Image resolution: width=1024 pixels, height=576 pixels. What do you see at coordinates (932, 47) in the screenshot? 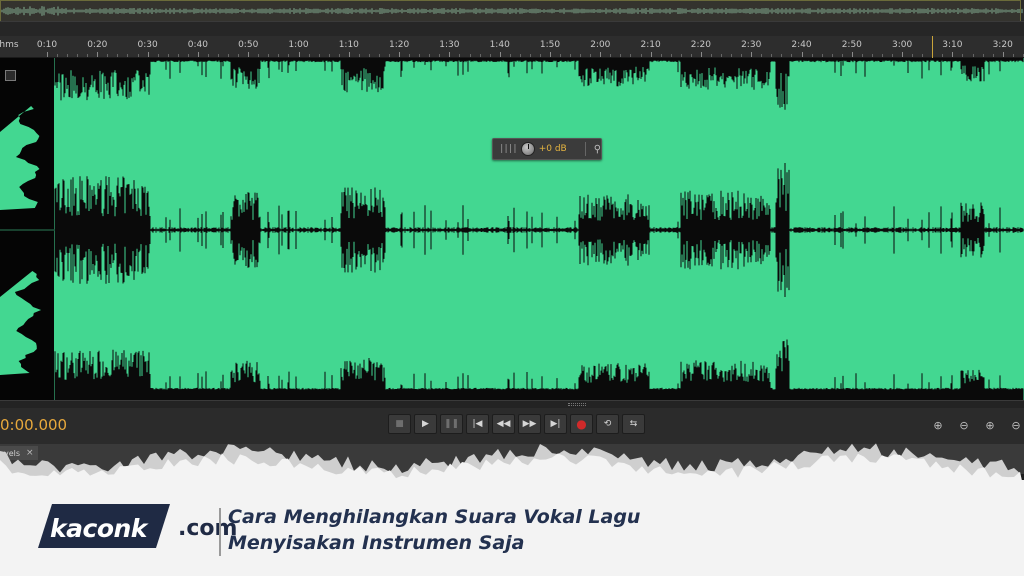
I see `playhead-marker` at bounding box center [932, 47].